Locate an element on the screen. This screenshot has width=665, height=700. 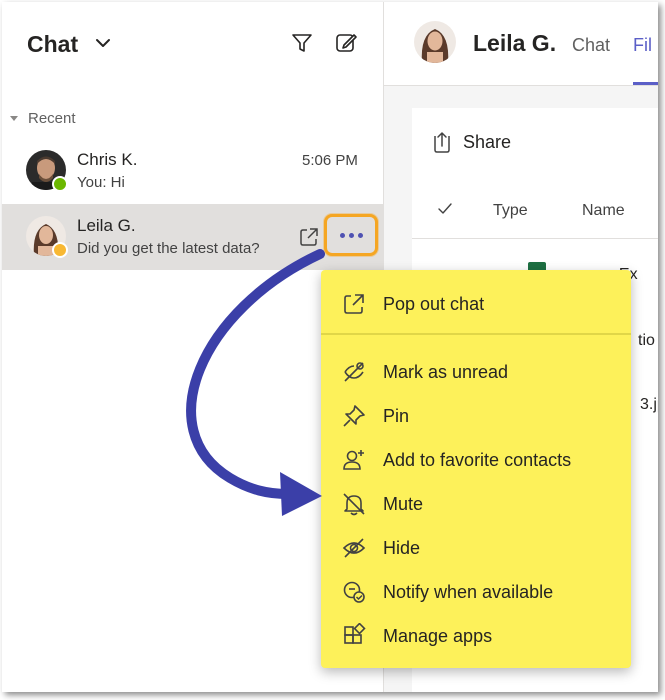
select-all-check-icon is located at coordinates (445, 209).